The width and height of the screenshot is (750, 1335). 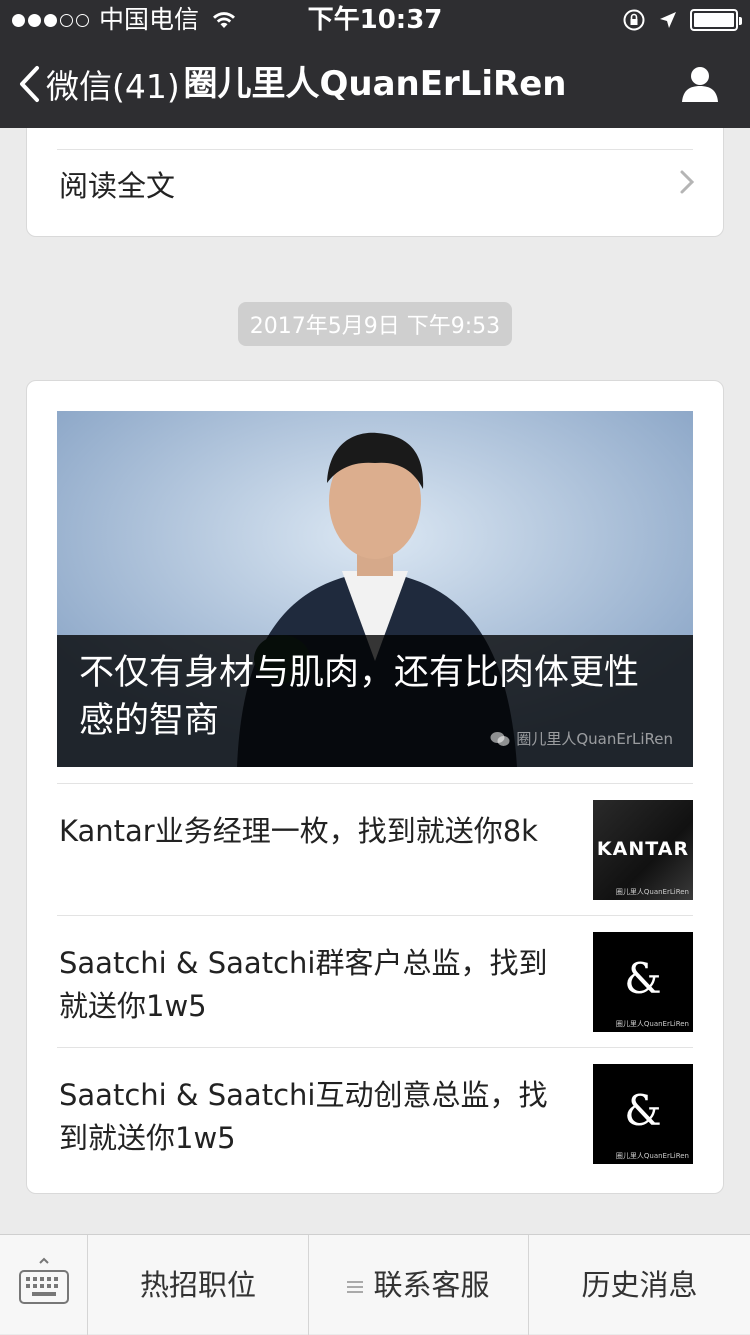 What do you see at coordinates (431, 1285) in the screenshot?
I see `menu-item-label: 联系客服` at bounding box center [431, 1285].